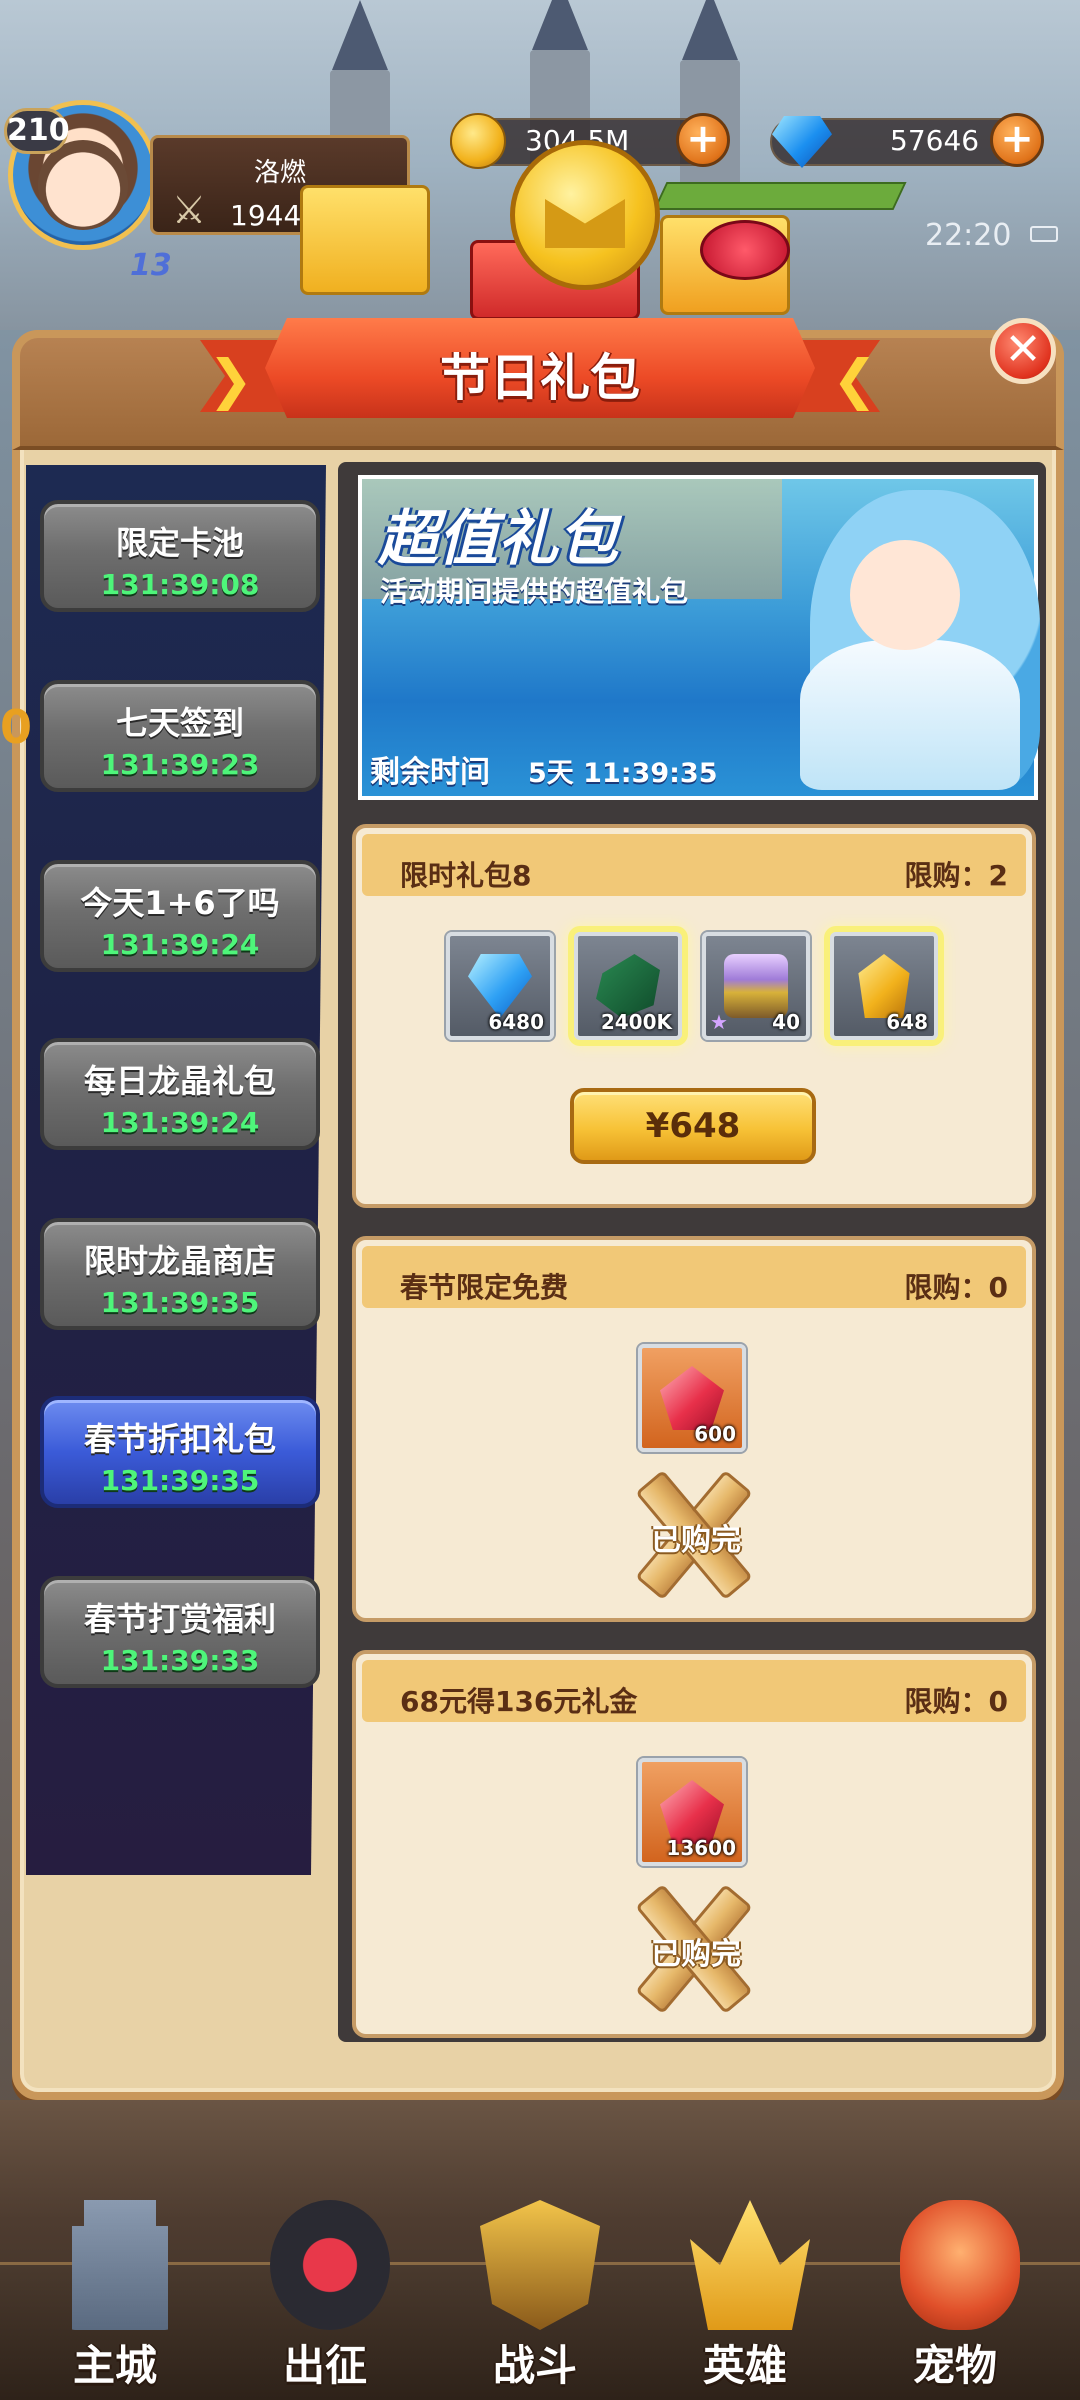 Image resolution: width=1080 pixels, height=2400 pixels. I want to click on item-count: 600, so click(715, 1434).